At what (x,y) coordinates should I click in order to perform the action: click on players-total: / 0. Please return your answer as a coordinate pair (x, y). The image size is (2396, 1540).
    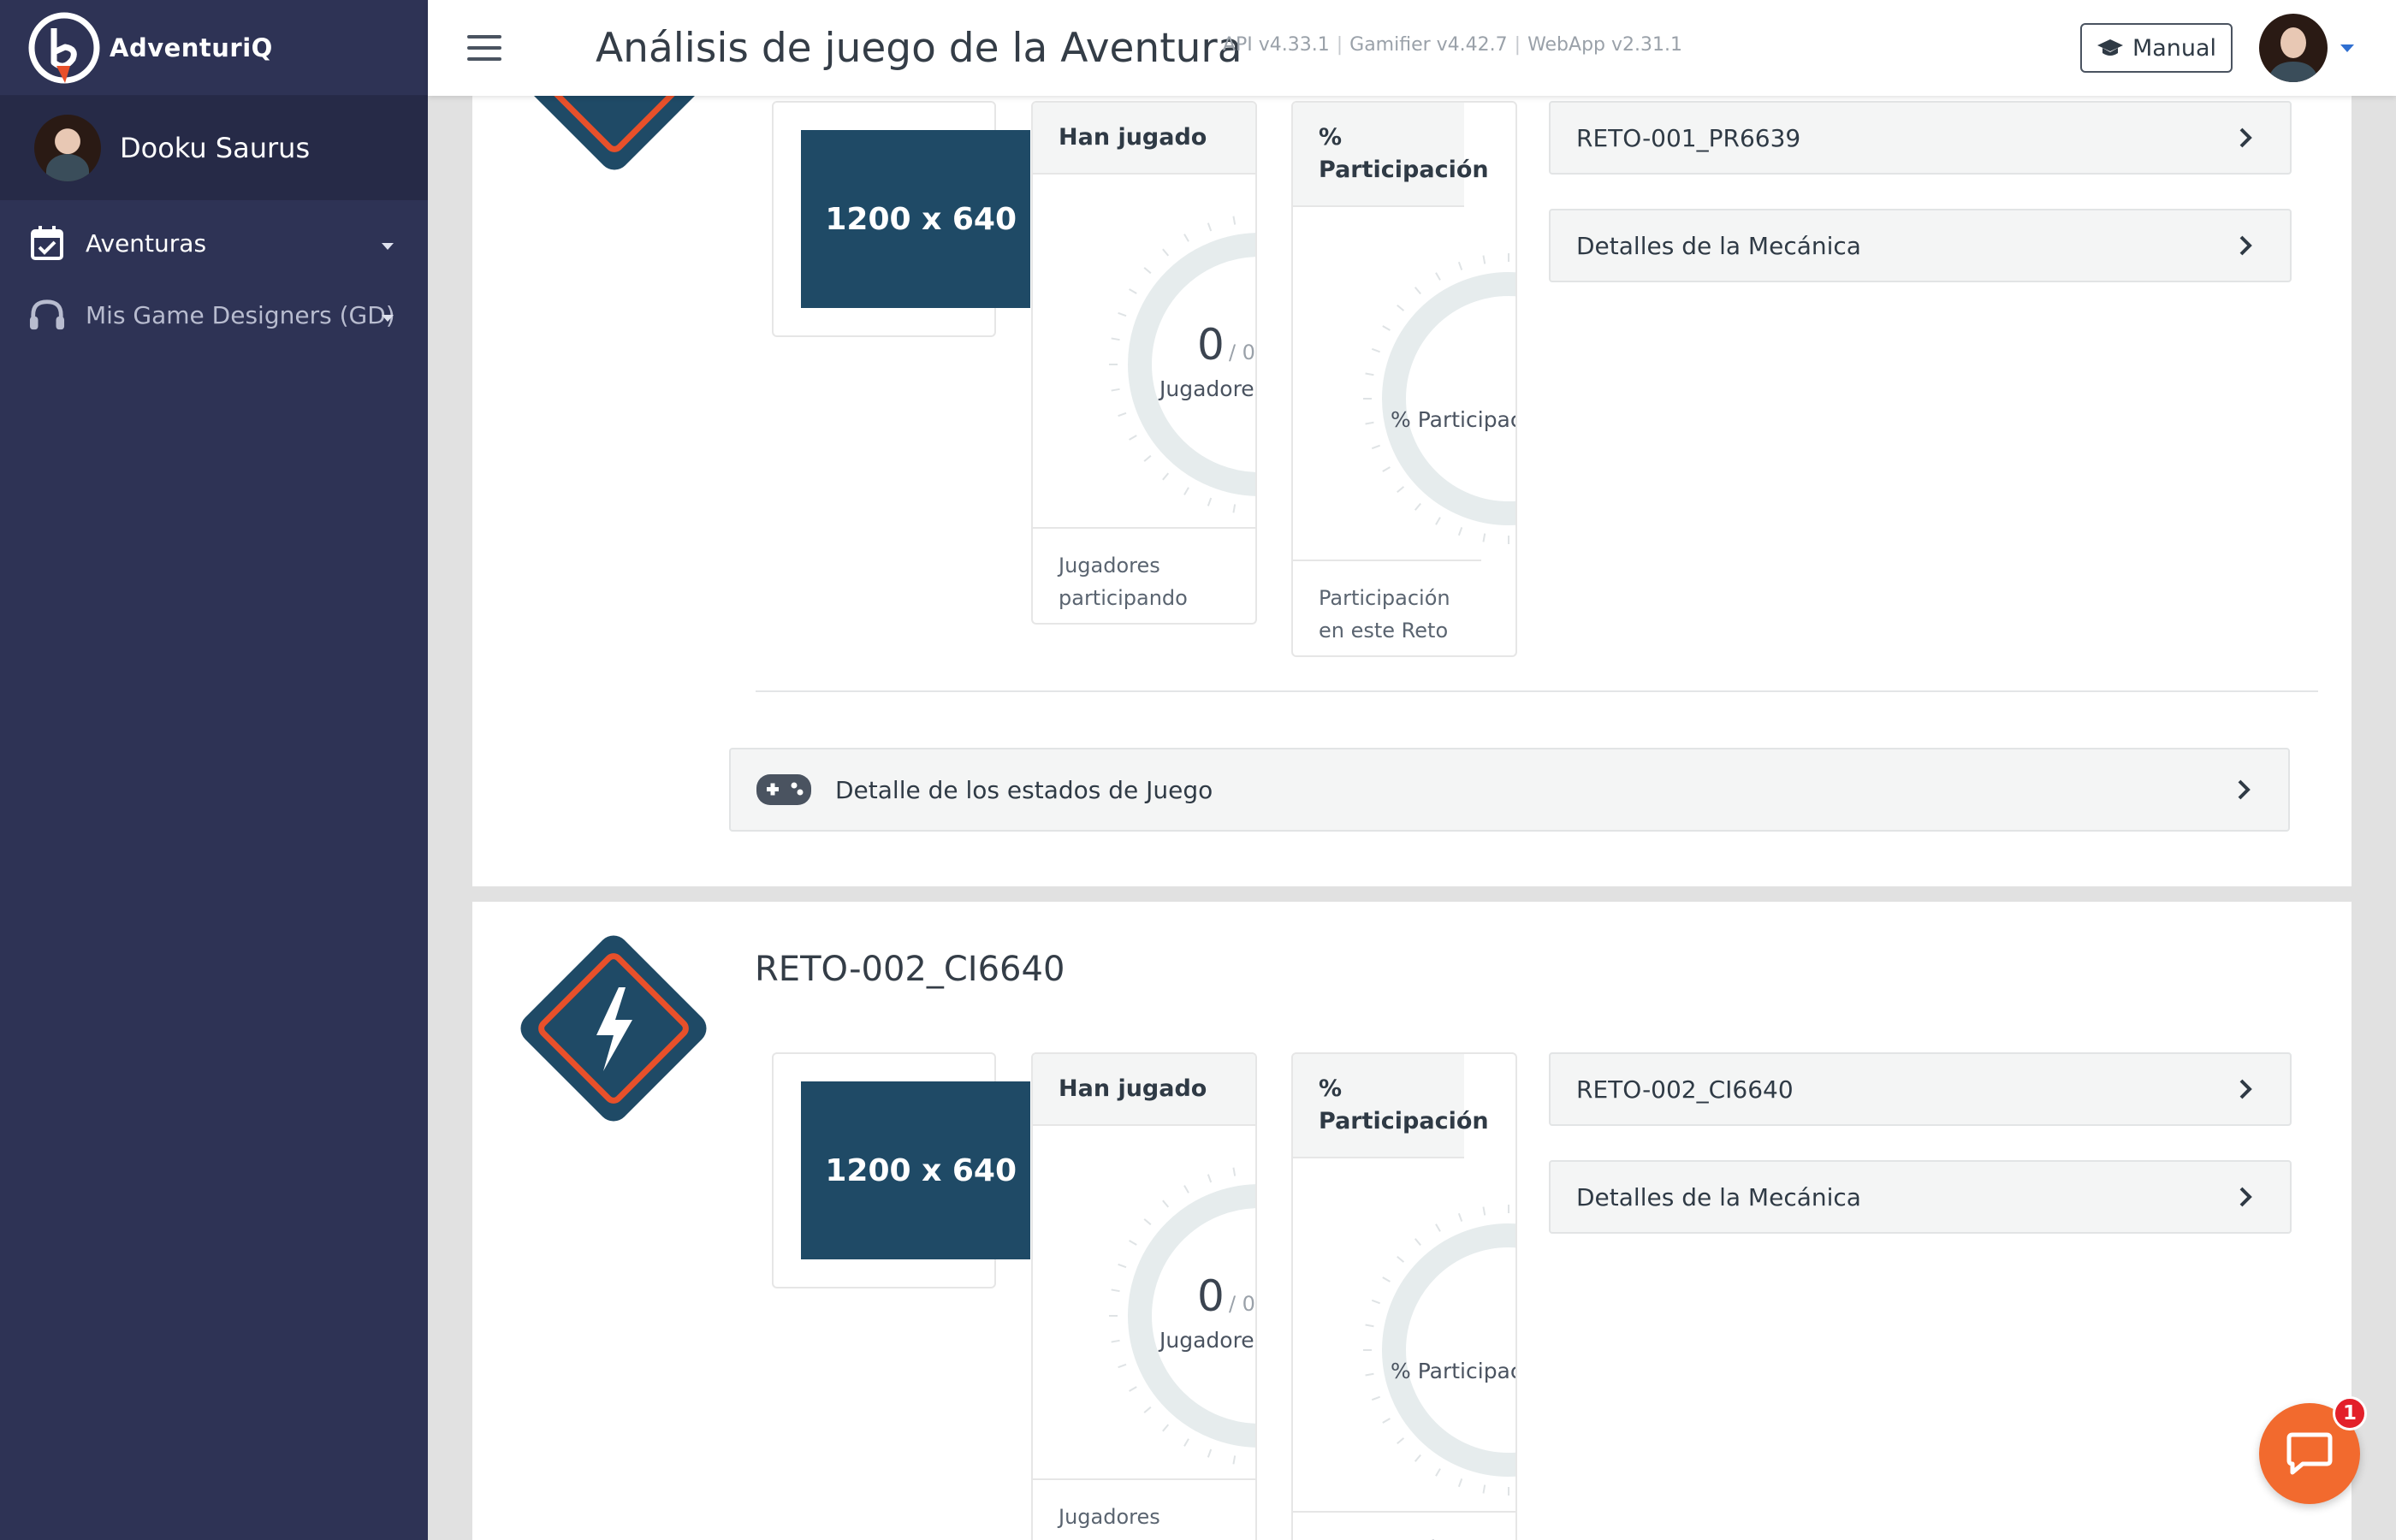
    Looking at the image, I should click on (1242, 352).